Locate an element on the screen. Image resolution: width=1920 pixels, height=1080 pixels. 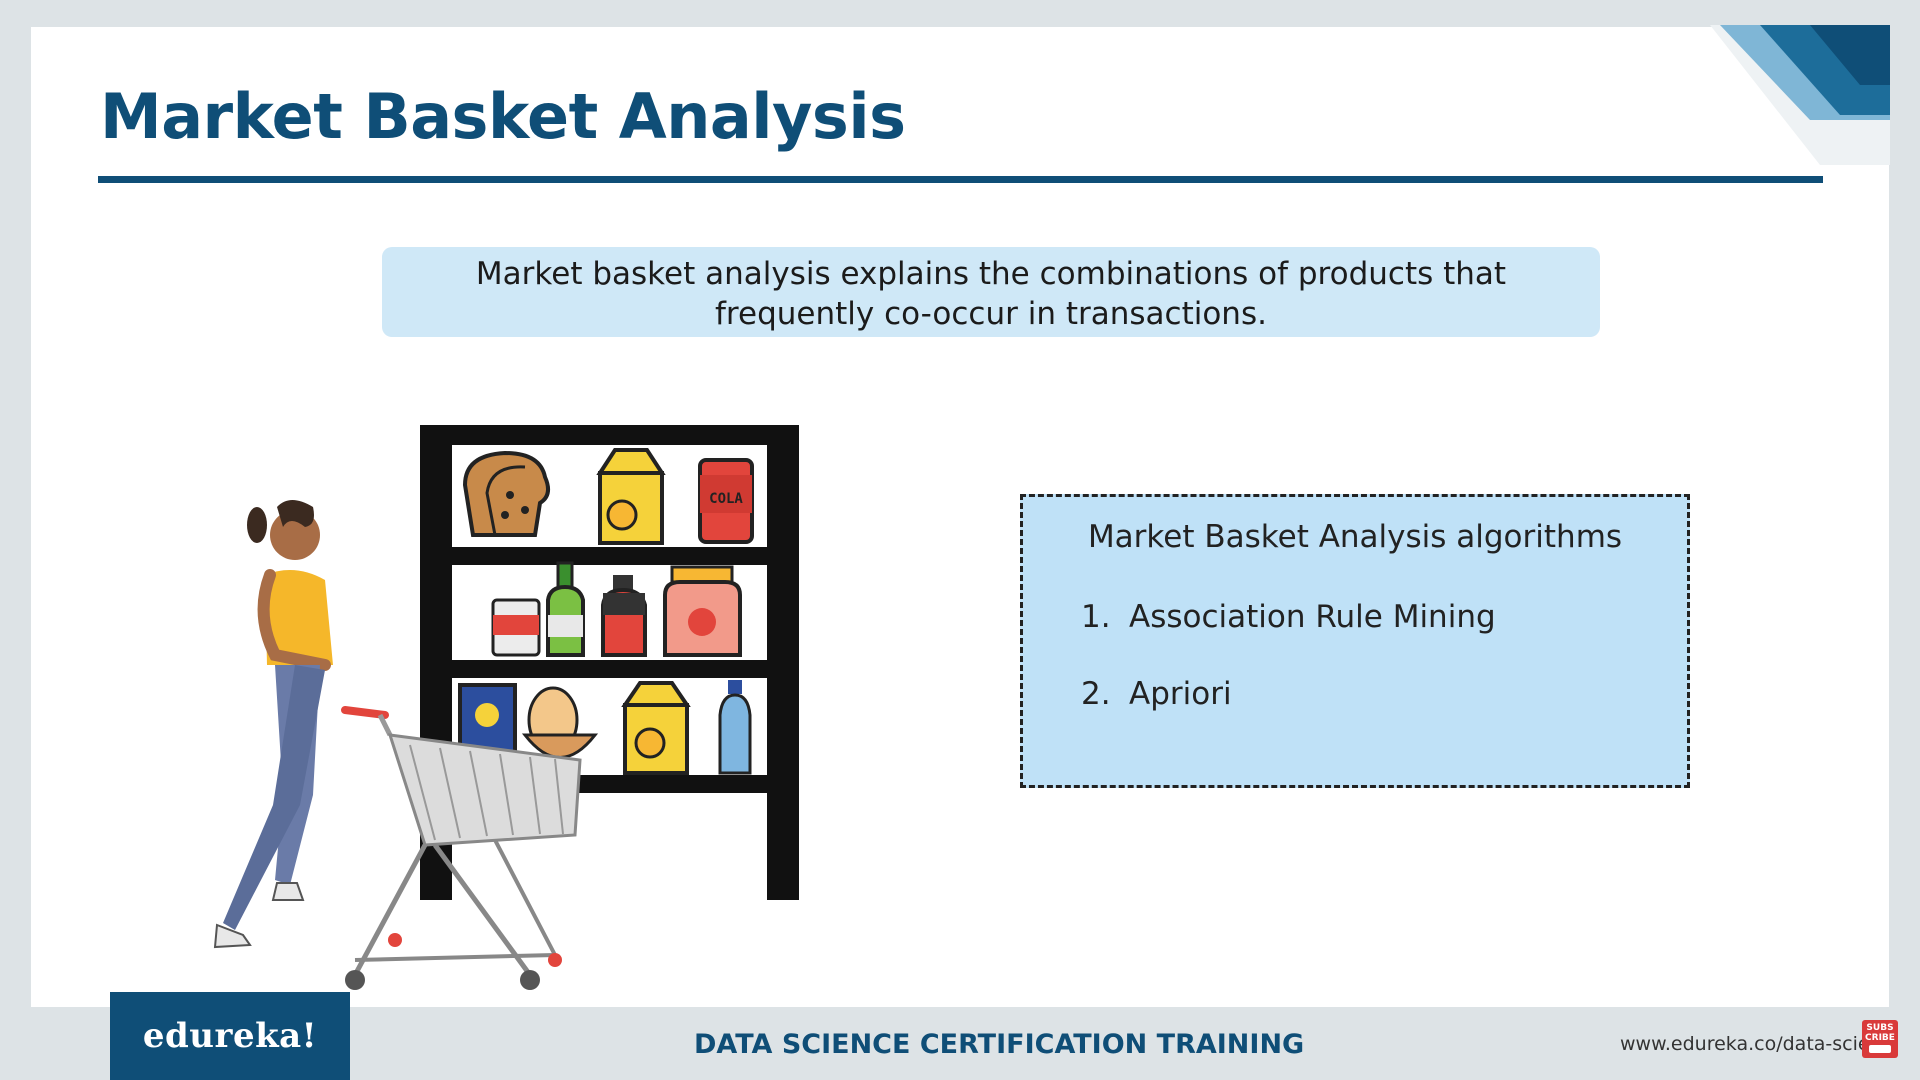
page-title: Market Basket Analysis is located at coordinates (503, 116).